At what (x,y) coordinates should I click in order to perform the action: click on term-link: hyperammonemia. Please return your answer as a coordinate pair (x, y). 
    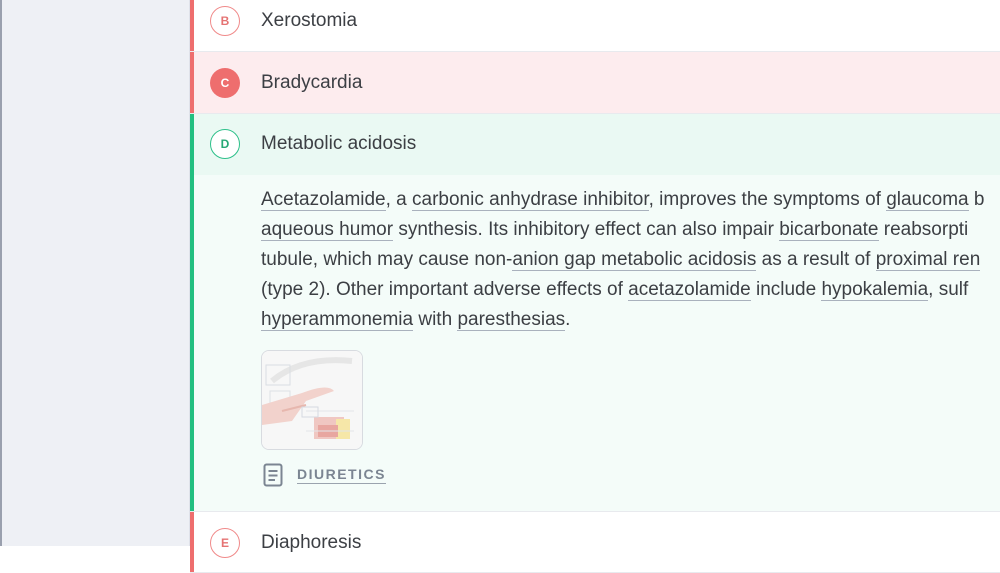
    Looking at the image, I should click on (337, 320).